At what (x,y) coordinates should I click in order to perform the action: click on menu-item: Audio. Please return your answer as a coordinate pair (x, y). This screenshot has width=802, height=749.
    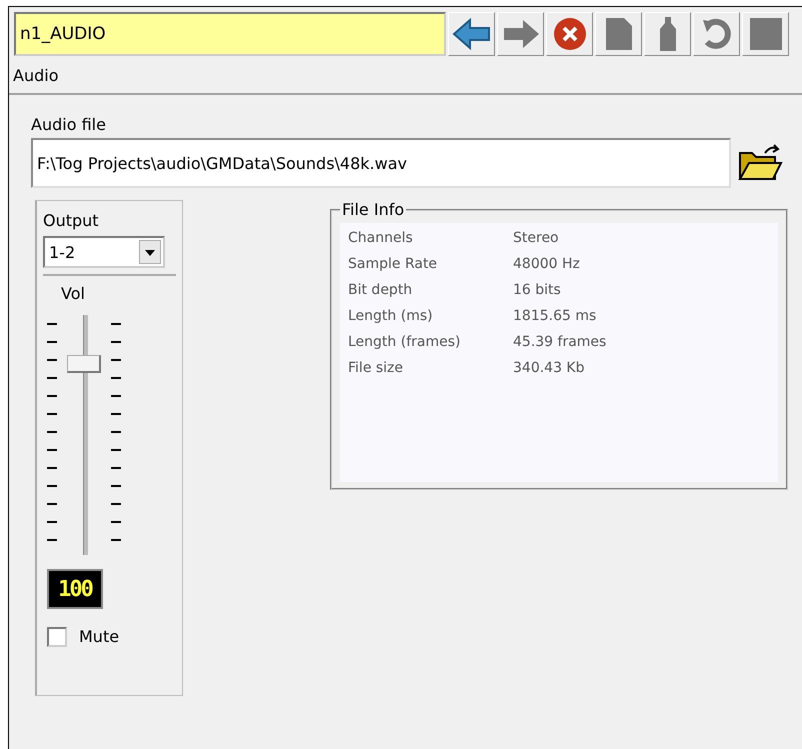
    Looking at the image, I should click on (35, 75).